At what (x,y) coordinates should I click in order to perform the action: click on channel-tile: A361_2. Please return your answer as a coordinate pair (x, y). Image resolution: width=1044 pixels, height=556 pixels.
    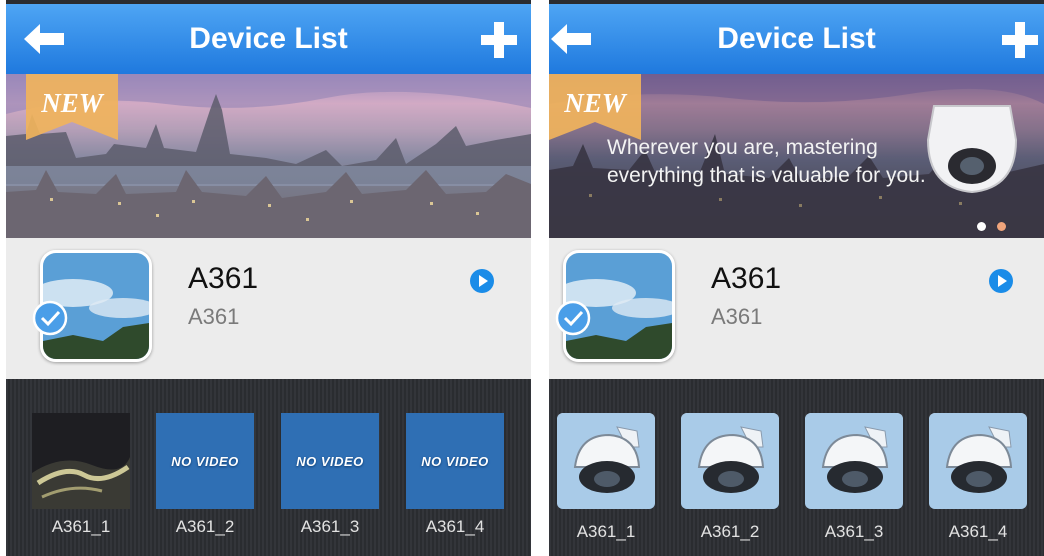
    Looking at the image, I should click on (730, 477).